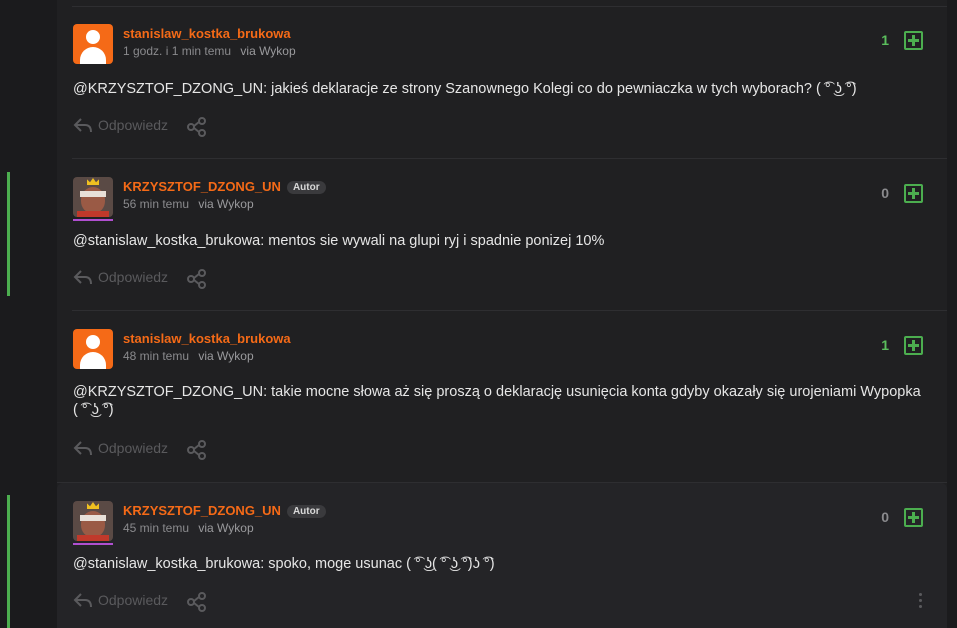  I want to click on timestamp: 45 min temu, so click(156, 528).